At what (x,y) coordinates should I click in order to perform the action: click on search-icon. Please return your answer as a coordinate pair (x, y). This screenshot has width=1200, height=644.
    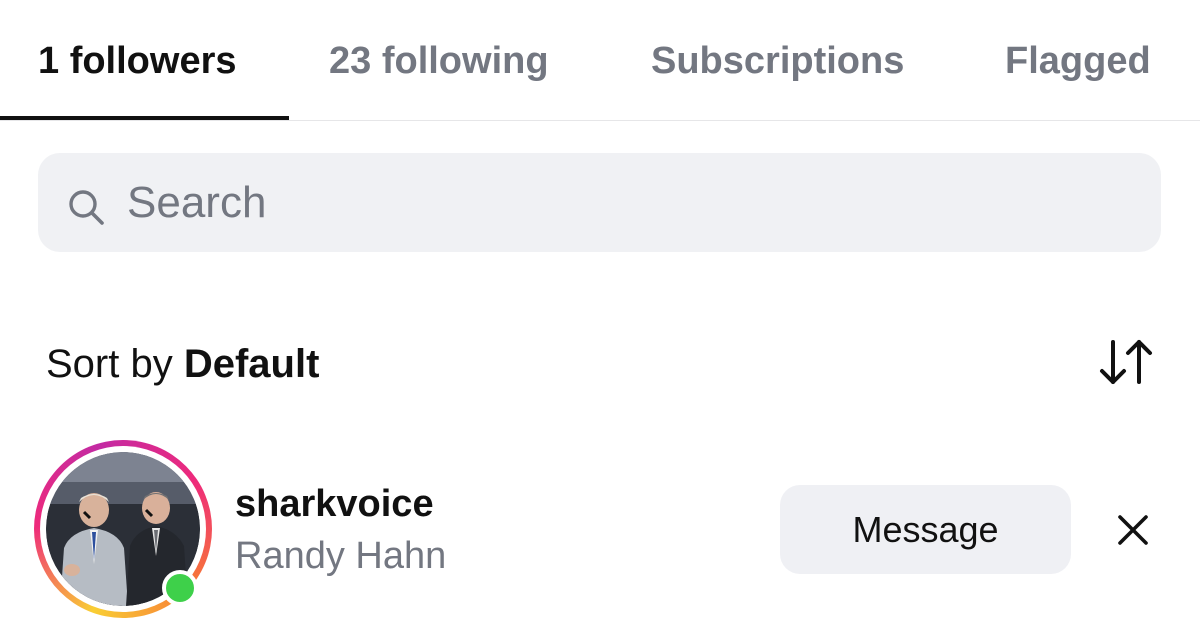
    Looking at the image, I should click on (86, 207).